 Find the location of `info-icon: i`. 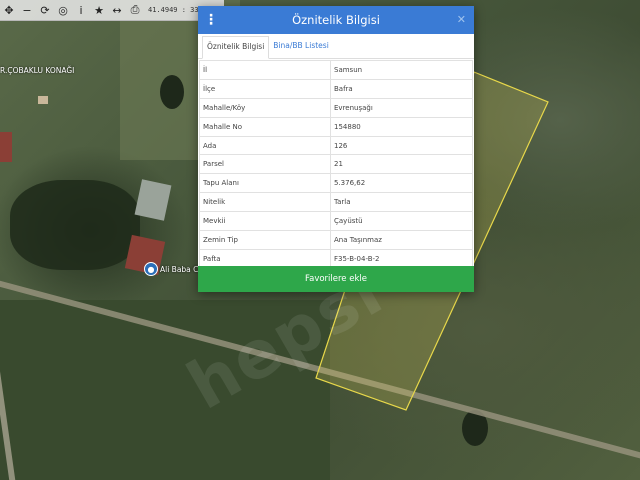

info-icon: i is located at coordinates (81, 10).